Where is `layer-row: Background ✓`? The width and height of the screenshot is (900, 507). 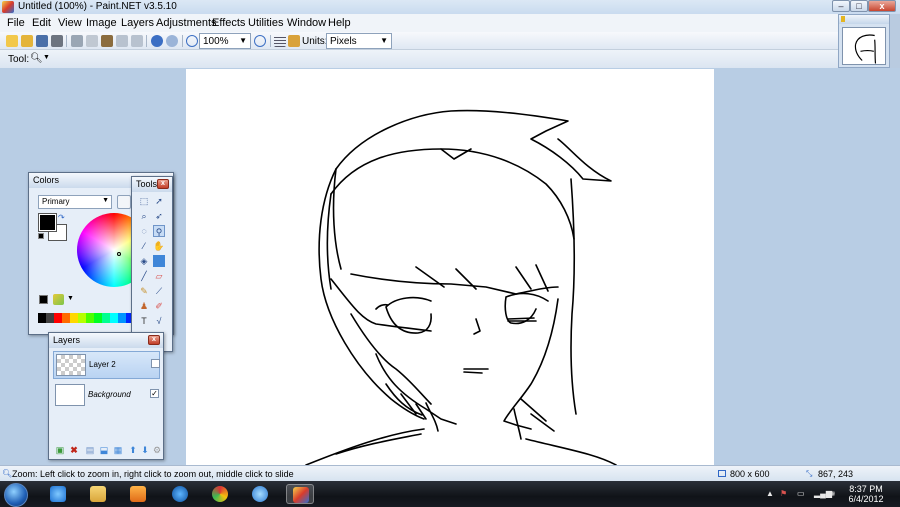
layer-row: Background ✓ is located at coordinates (106, 396).